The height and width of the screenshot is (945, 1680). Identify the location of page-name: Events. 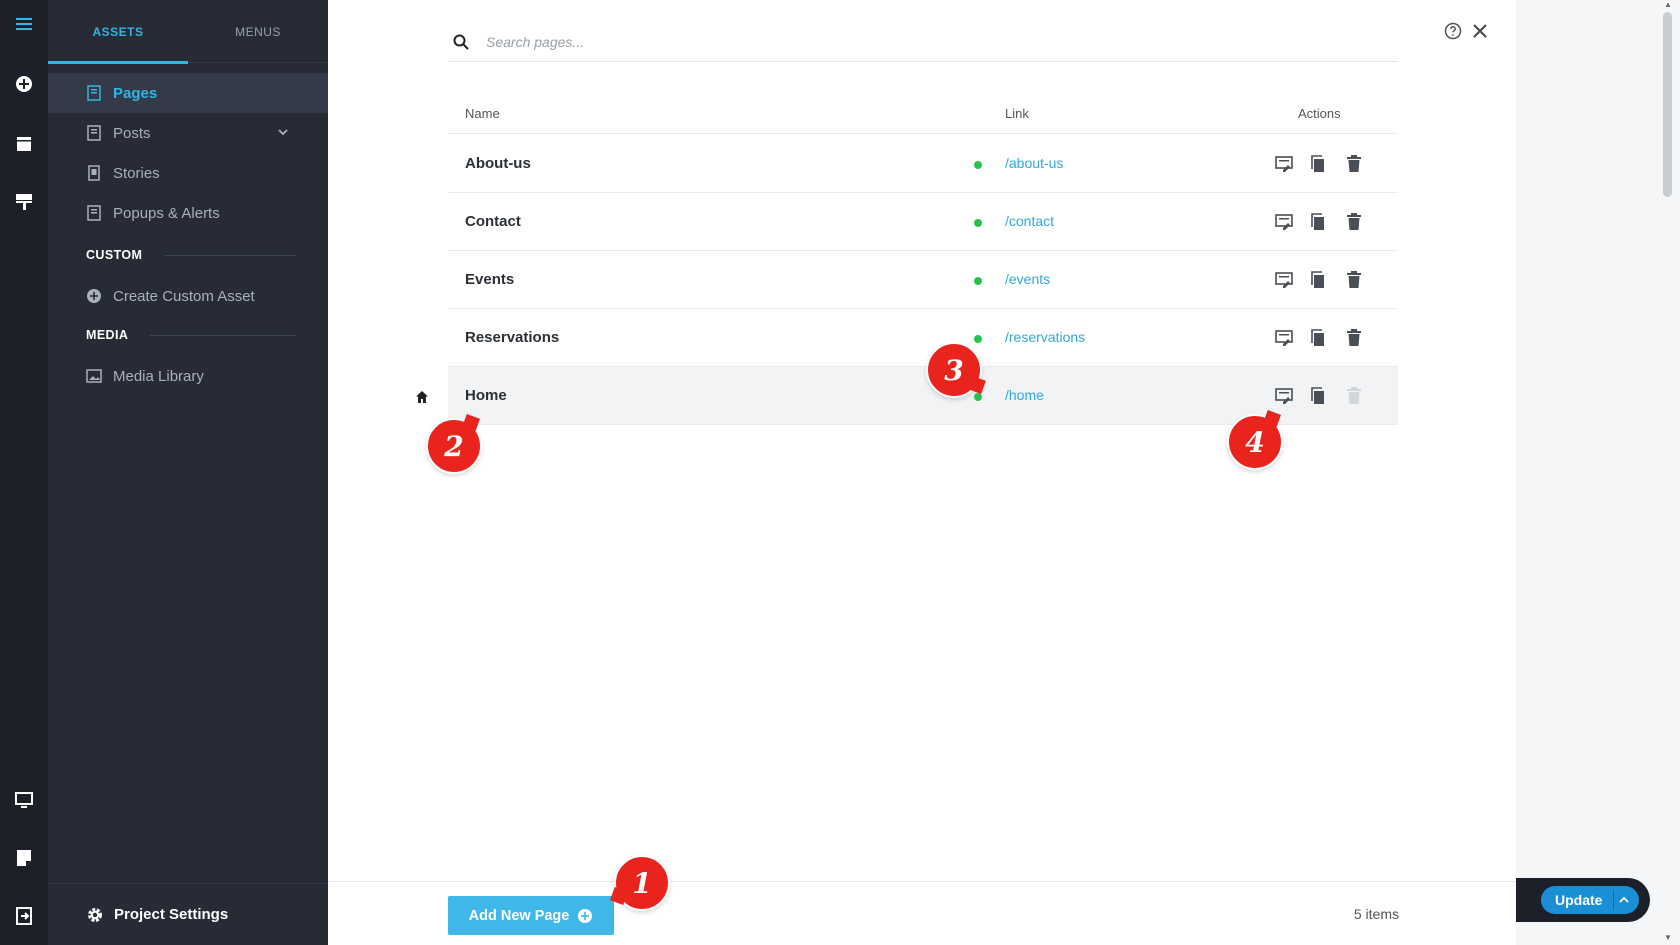
(490, 279).